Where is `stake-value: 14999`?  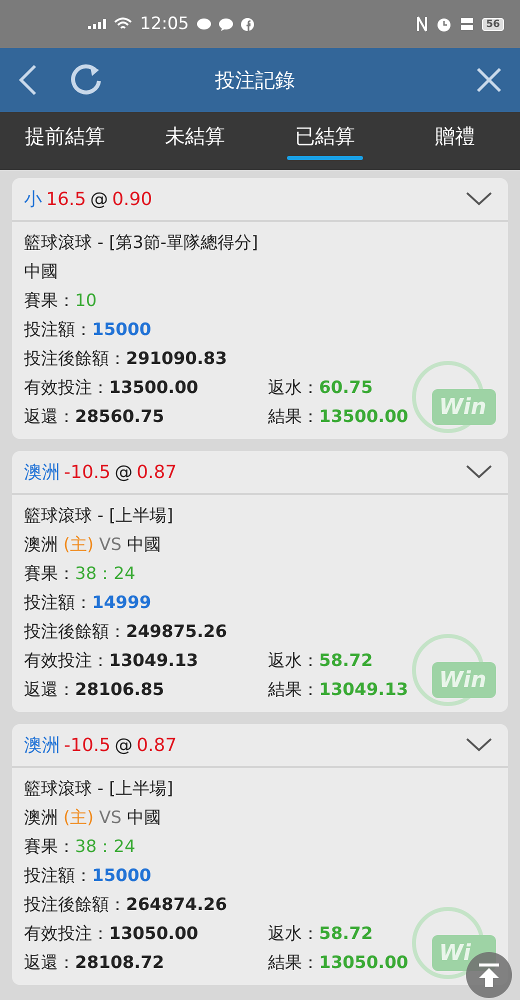
stake-value: 14999 is located at coordinates (122, 602).